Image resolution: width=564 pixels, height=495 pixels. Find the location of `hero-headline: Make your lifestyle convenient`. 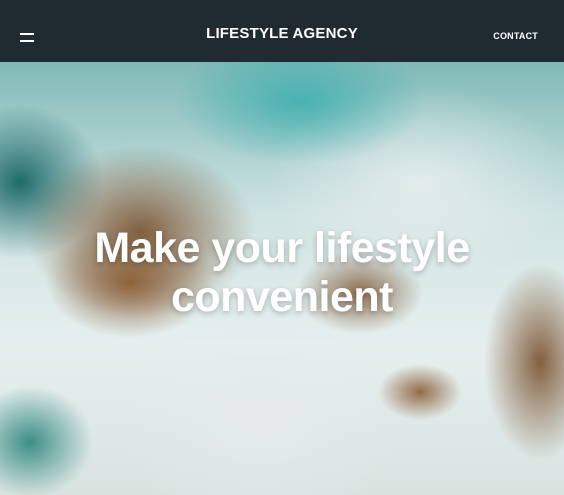

hero-headline: Make your lifestyle convenient is located at coordinates (282, 272).